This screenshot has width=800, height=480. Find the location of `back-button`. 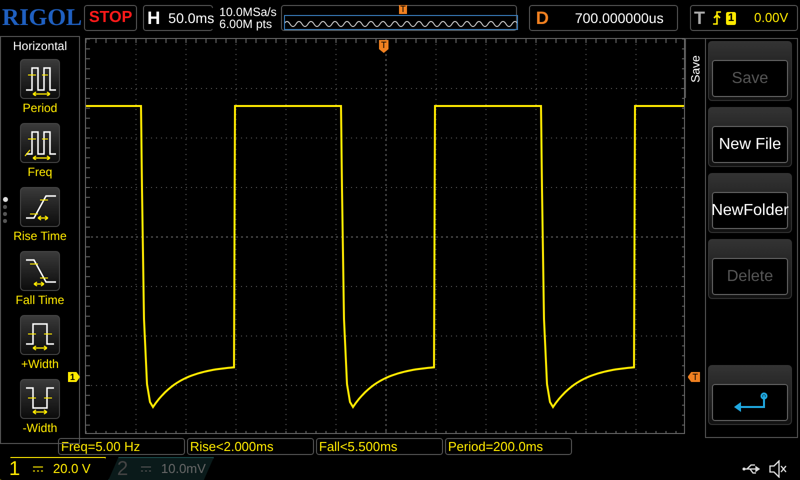

back-button is located at coordinates (750, 395).